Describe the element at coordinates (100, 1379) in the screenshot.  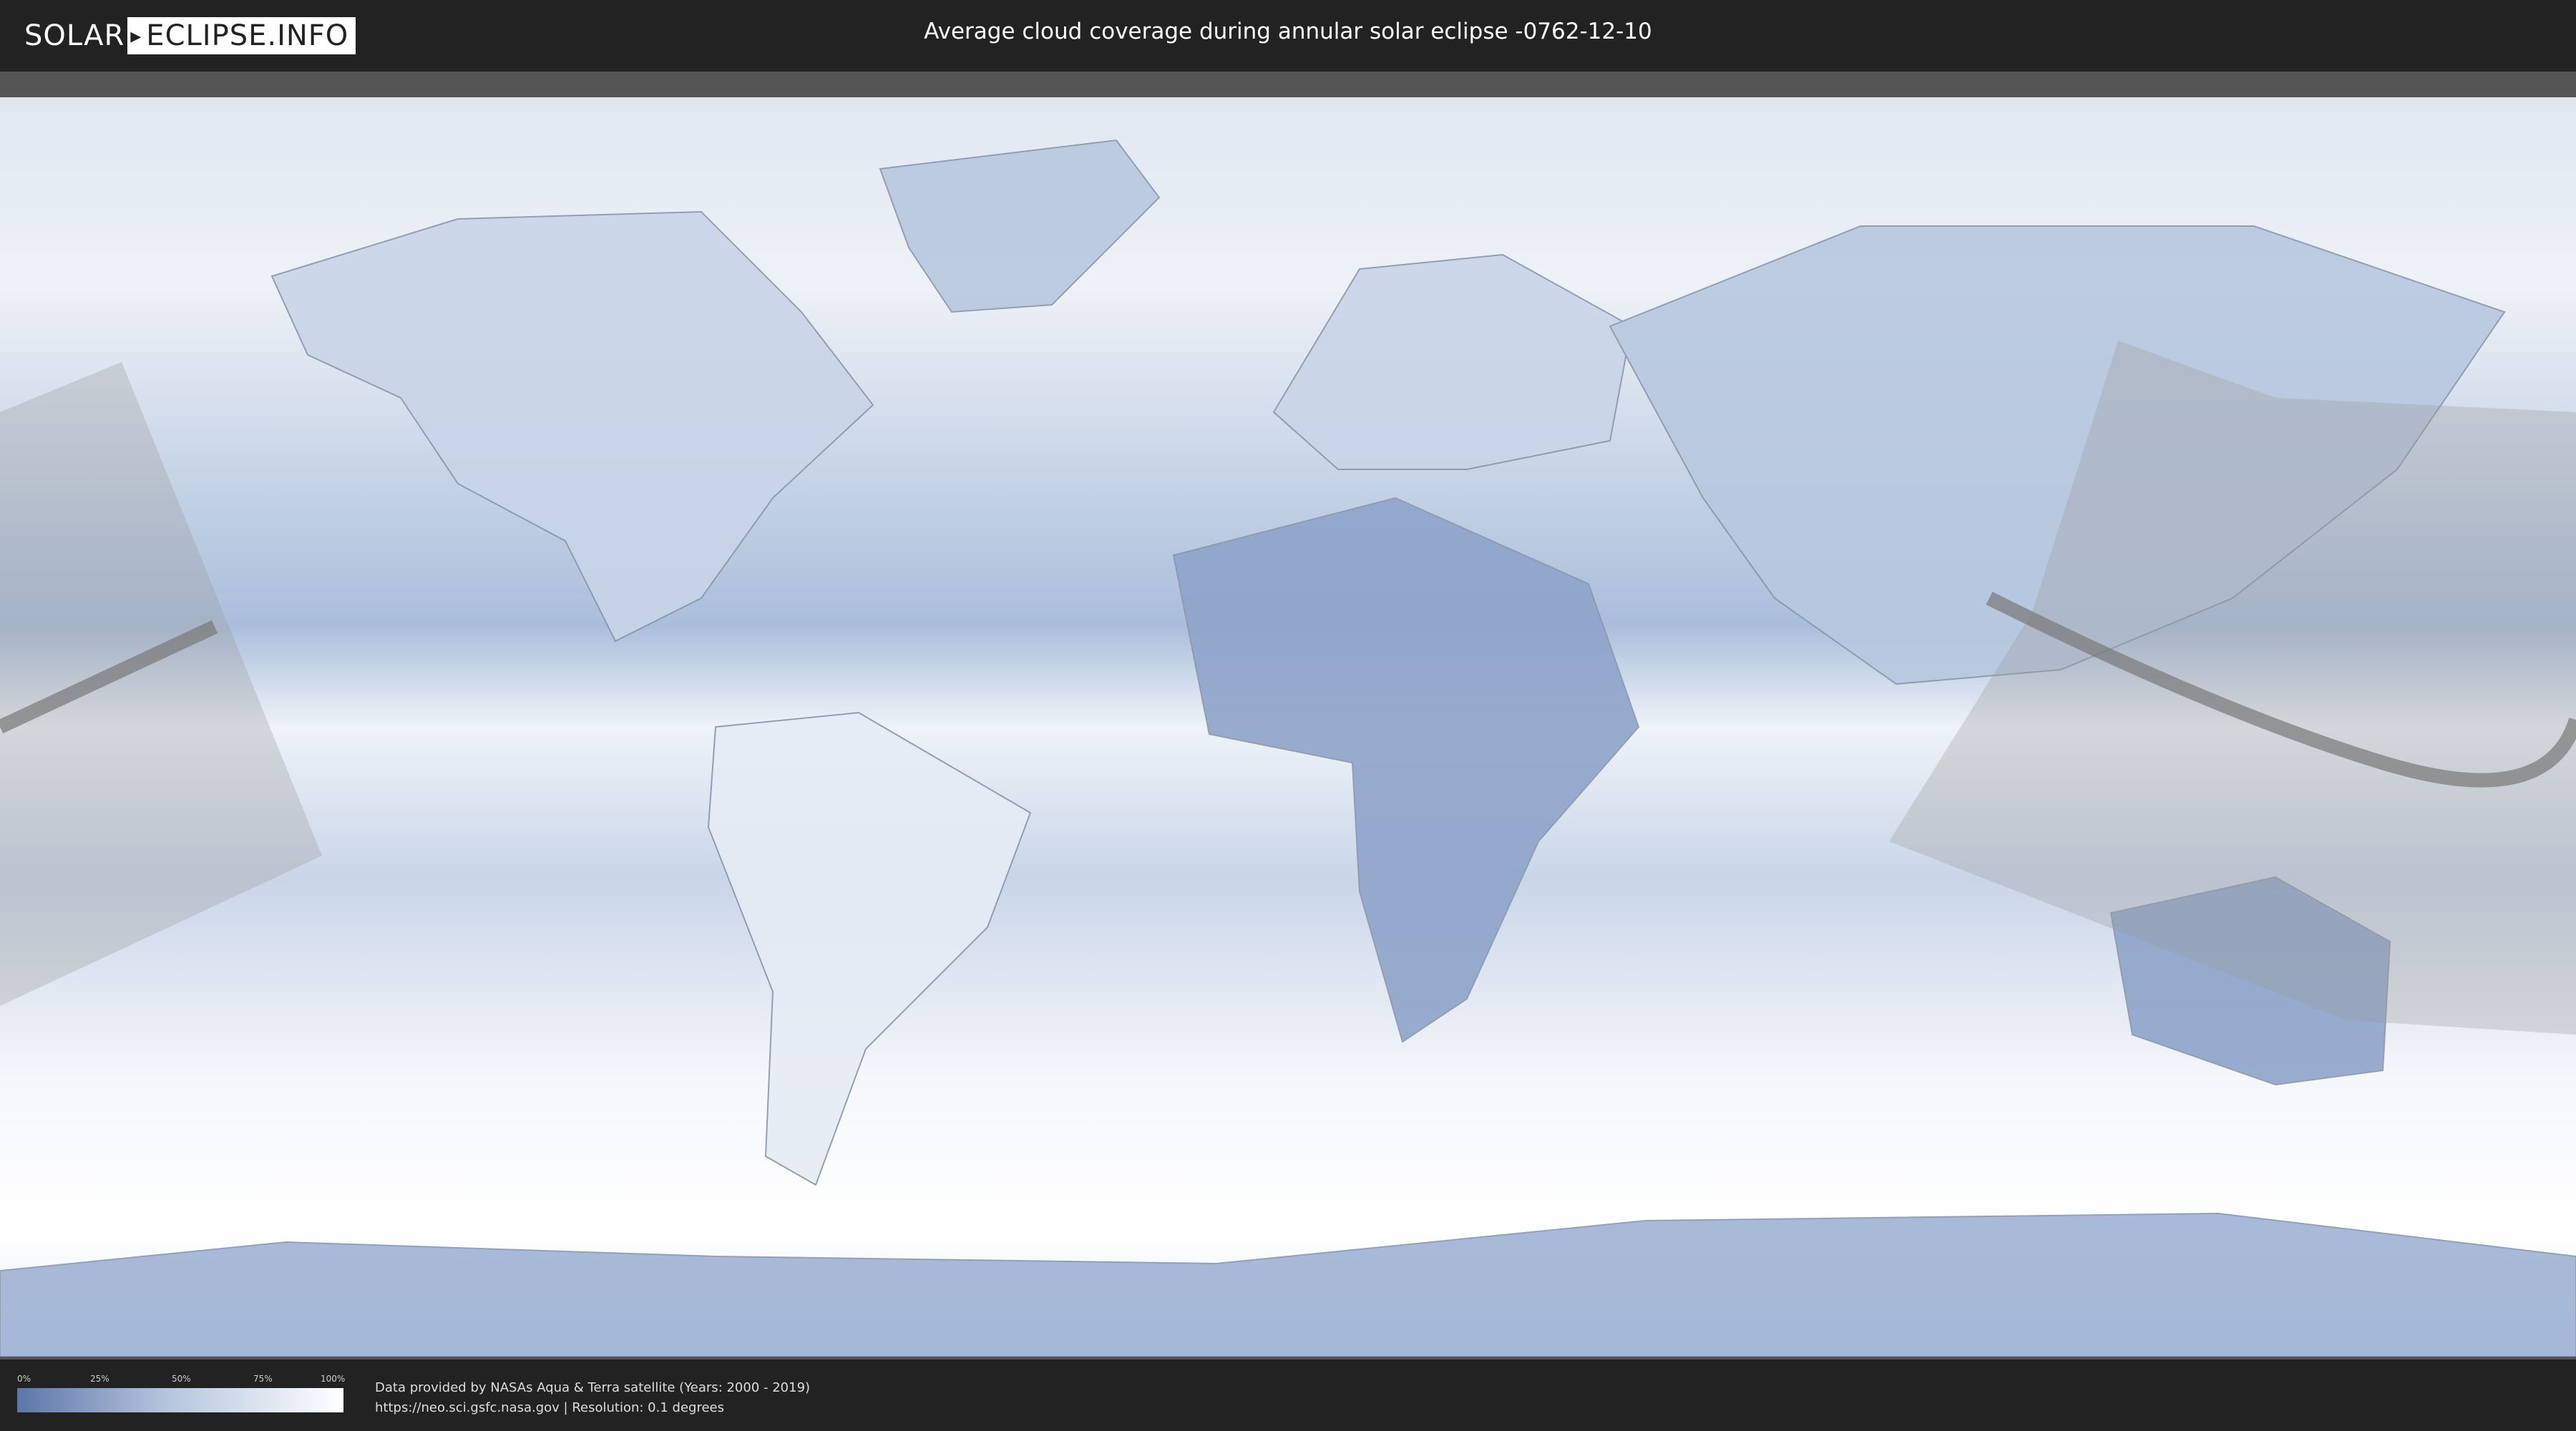
I see `legend-tick: 25%` at that location.